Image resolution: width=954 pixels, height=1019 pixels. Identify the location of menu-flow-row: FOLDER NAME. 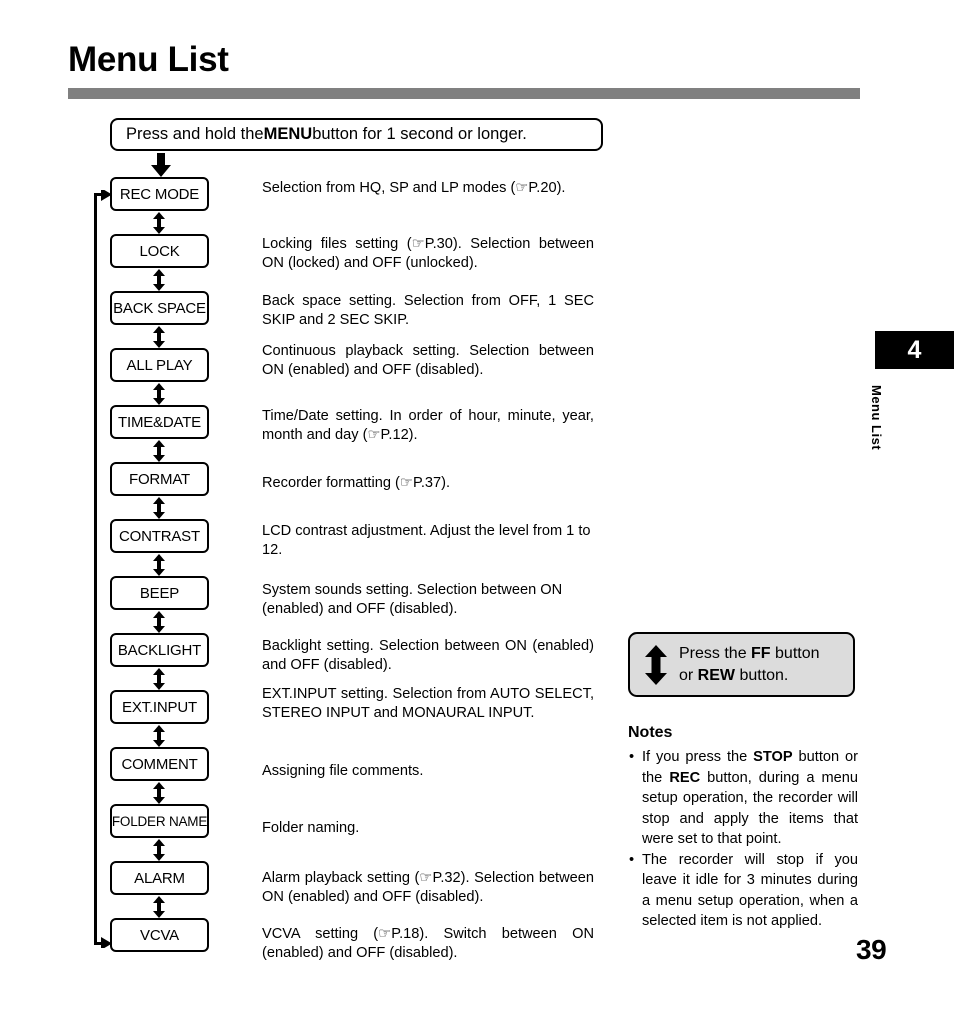
(160, 832).